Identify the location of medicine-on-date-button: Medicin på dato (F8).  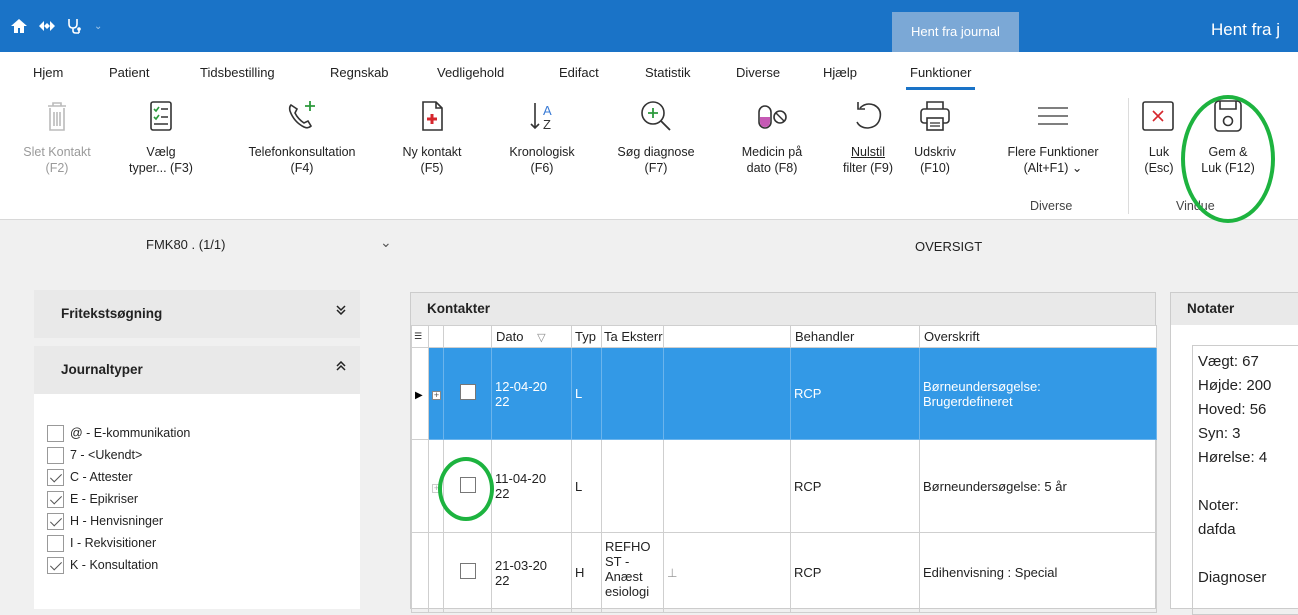
(772, 134).